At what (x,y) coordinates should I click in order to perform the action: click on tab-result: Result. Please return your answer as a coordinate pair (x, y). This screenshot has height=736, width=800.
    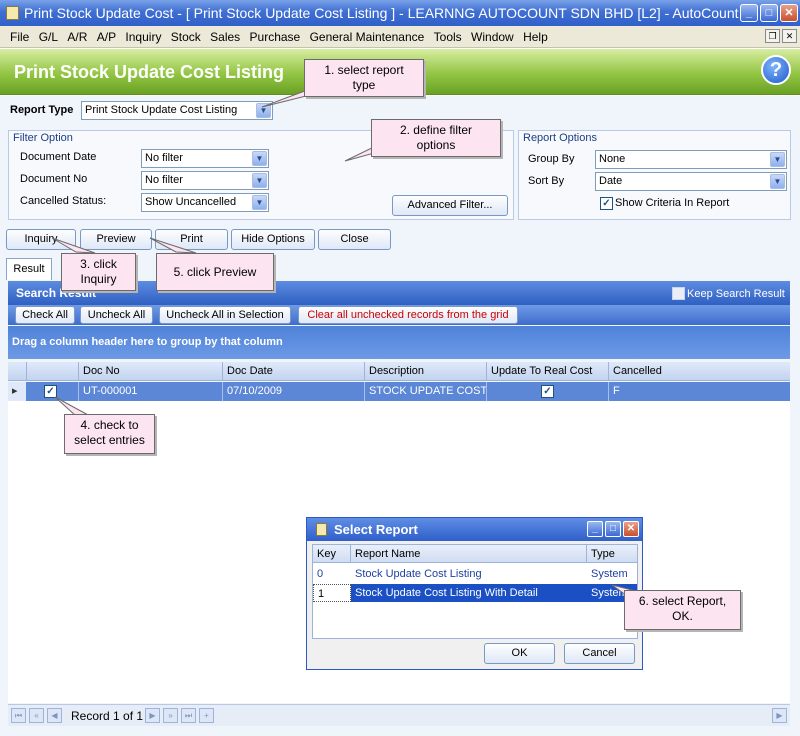
    Looking at the image, I should click on (29, 269).